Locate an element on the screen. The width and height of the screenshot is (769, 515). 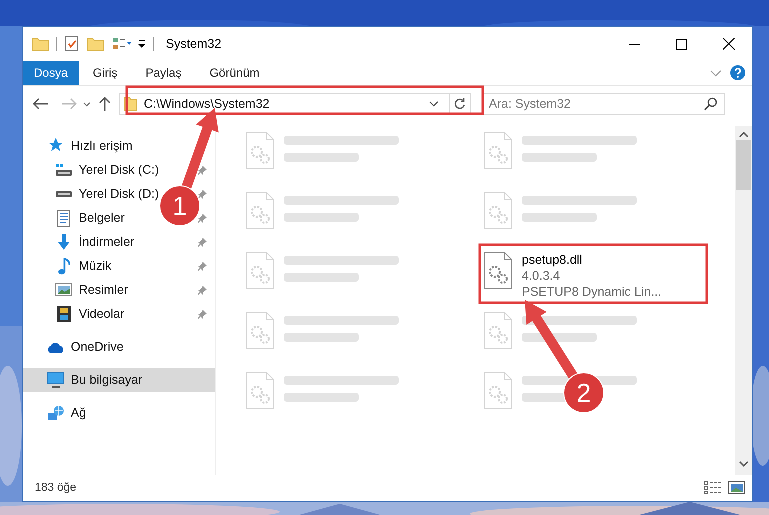
up-icon is located at coordinates (105, 104).